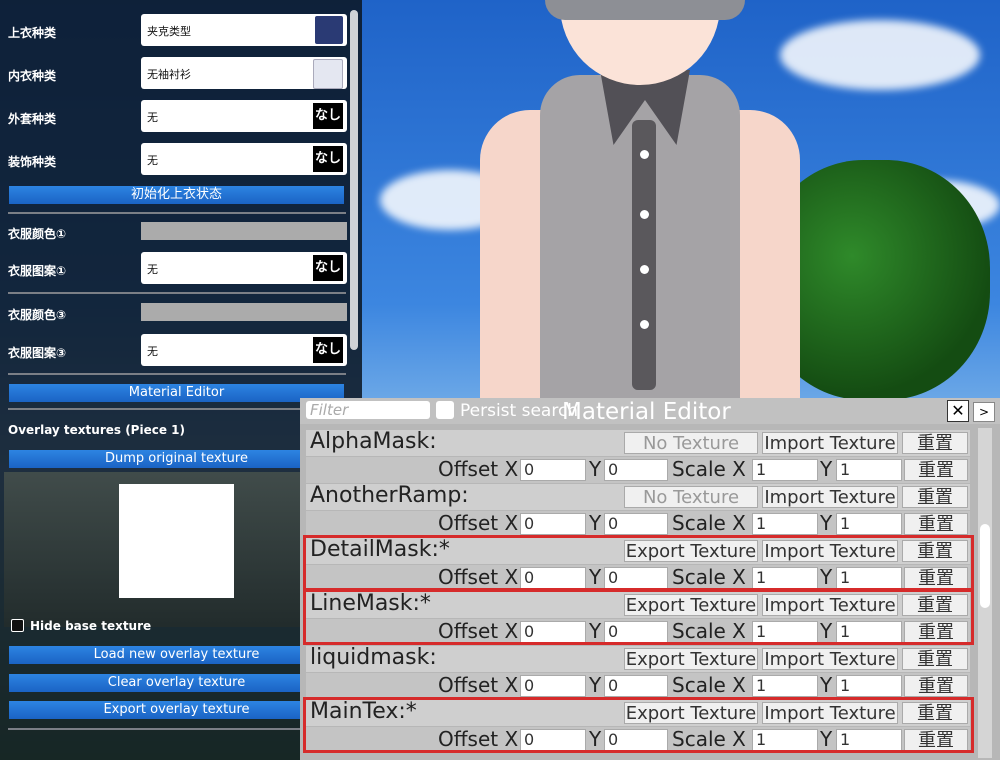 This screenshot has width=1000, height=760. Describe the element at coordinates (176, 710) in the screenshot. I see `export-overlay-texture-button: Export overlay texture` at that location.